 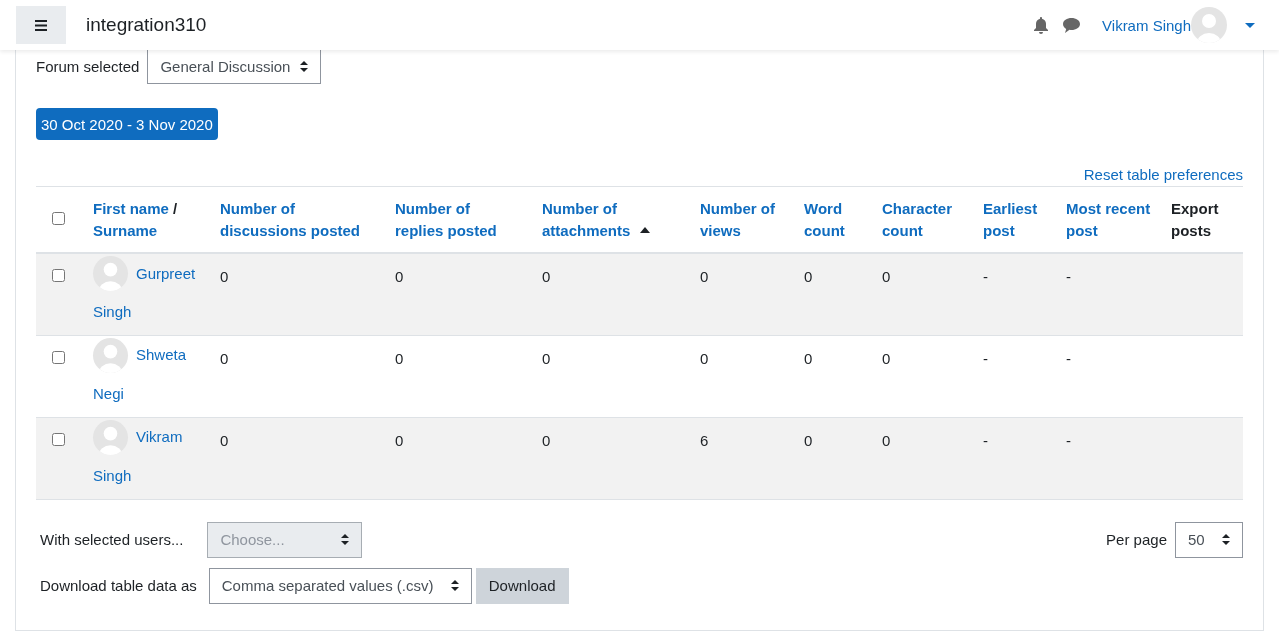 What do you see at coordinates (127, 124) in the screenshot?
I see `date-range-button: 30 Oct 2020 - 3 Nov 2020` at bounding box center [127, 124].